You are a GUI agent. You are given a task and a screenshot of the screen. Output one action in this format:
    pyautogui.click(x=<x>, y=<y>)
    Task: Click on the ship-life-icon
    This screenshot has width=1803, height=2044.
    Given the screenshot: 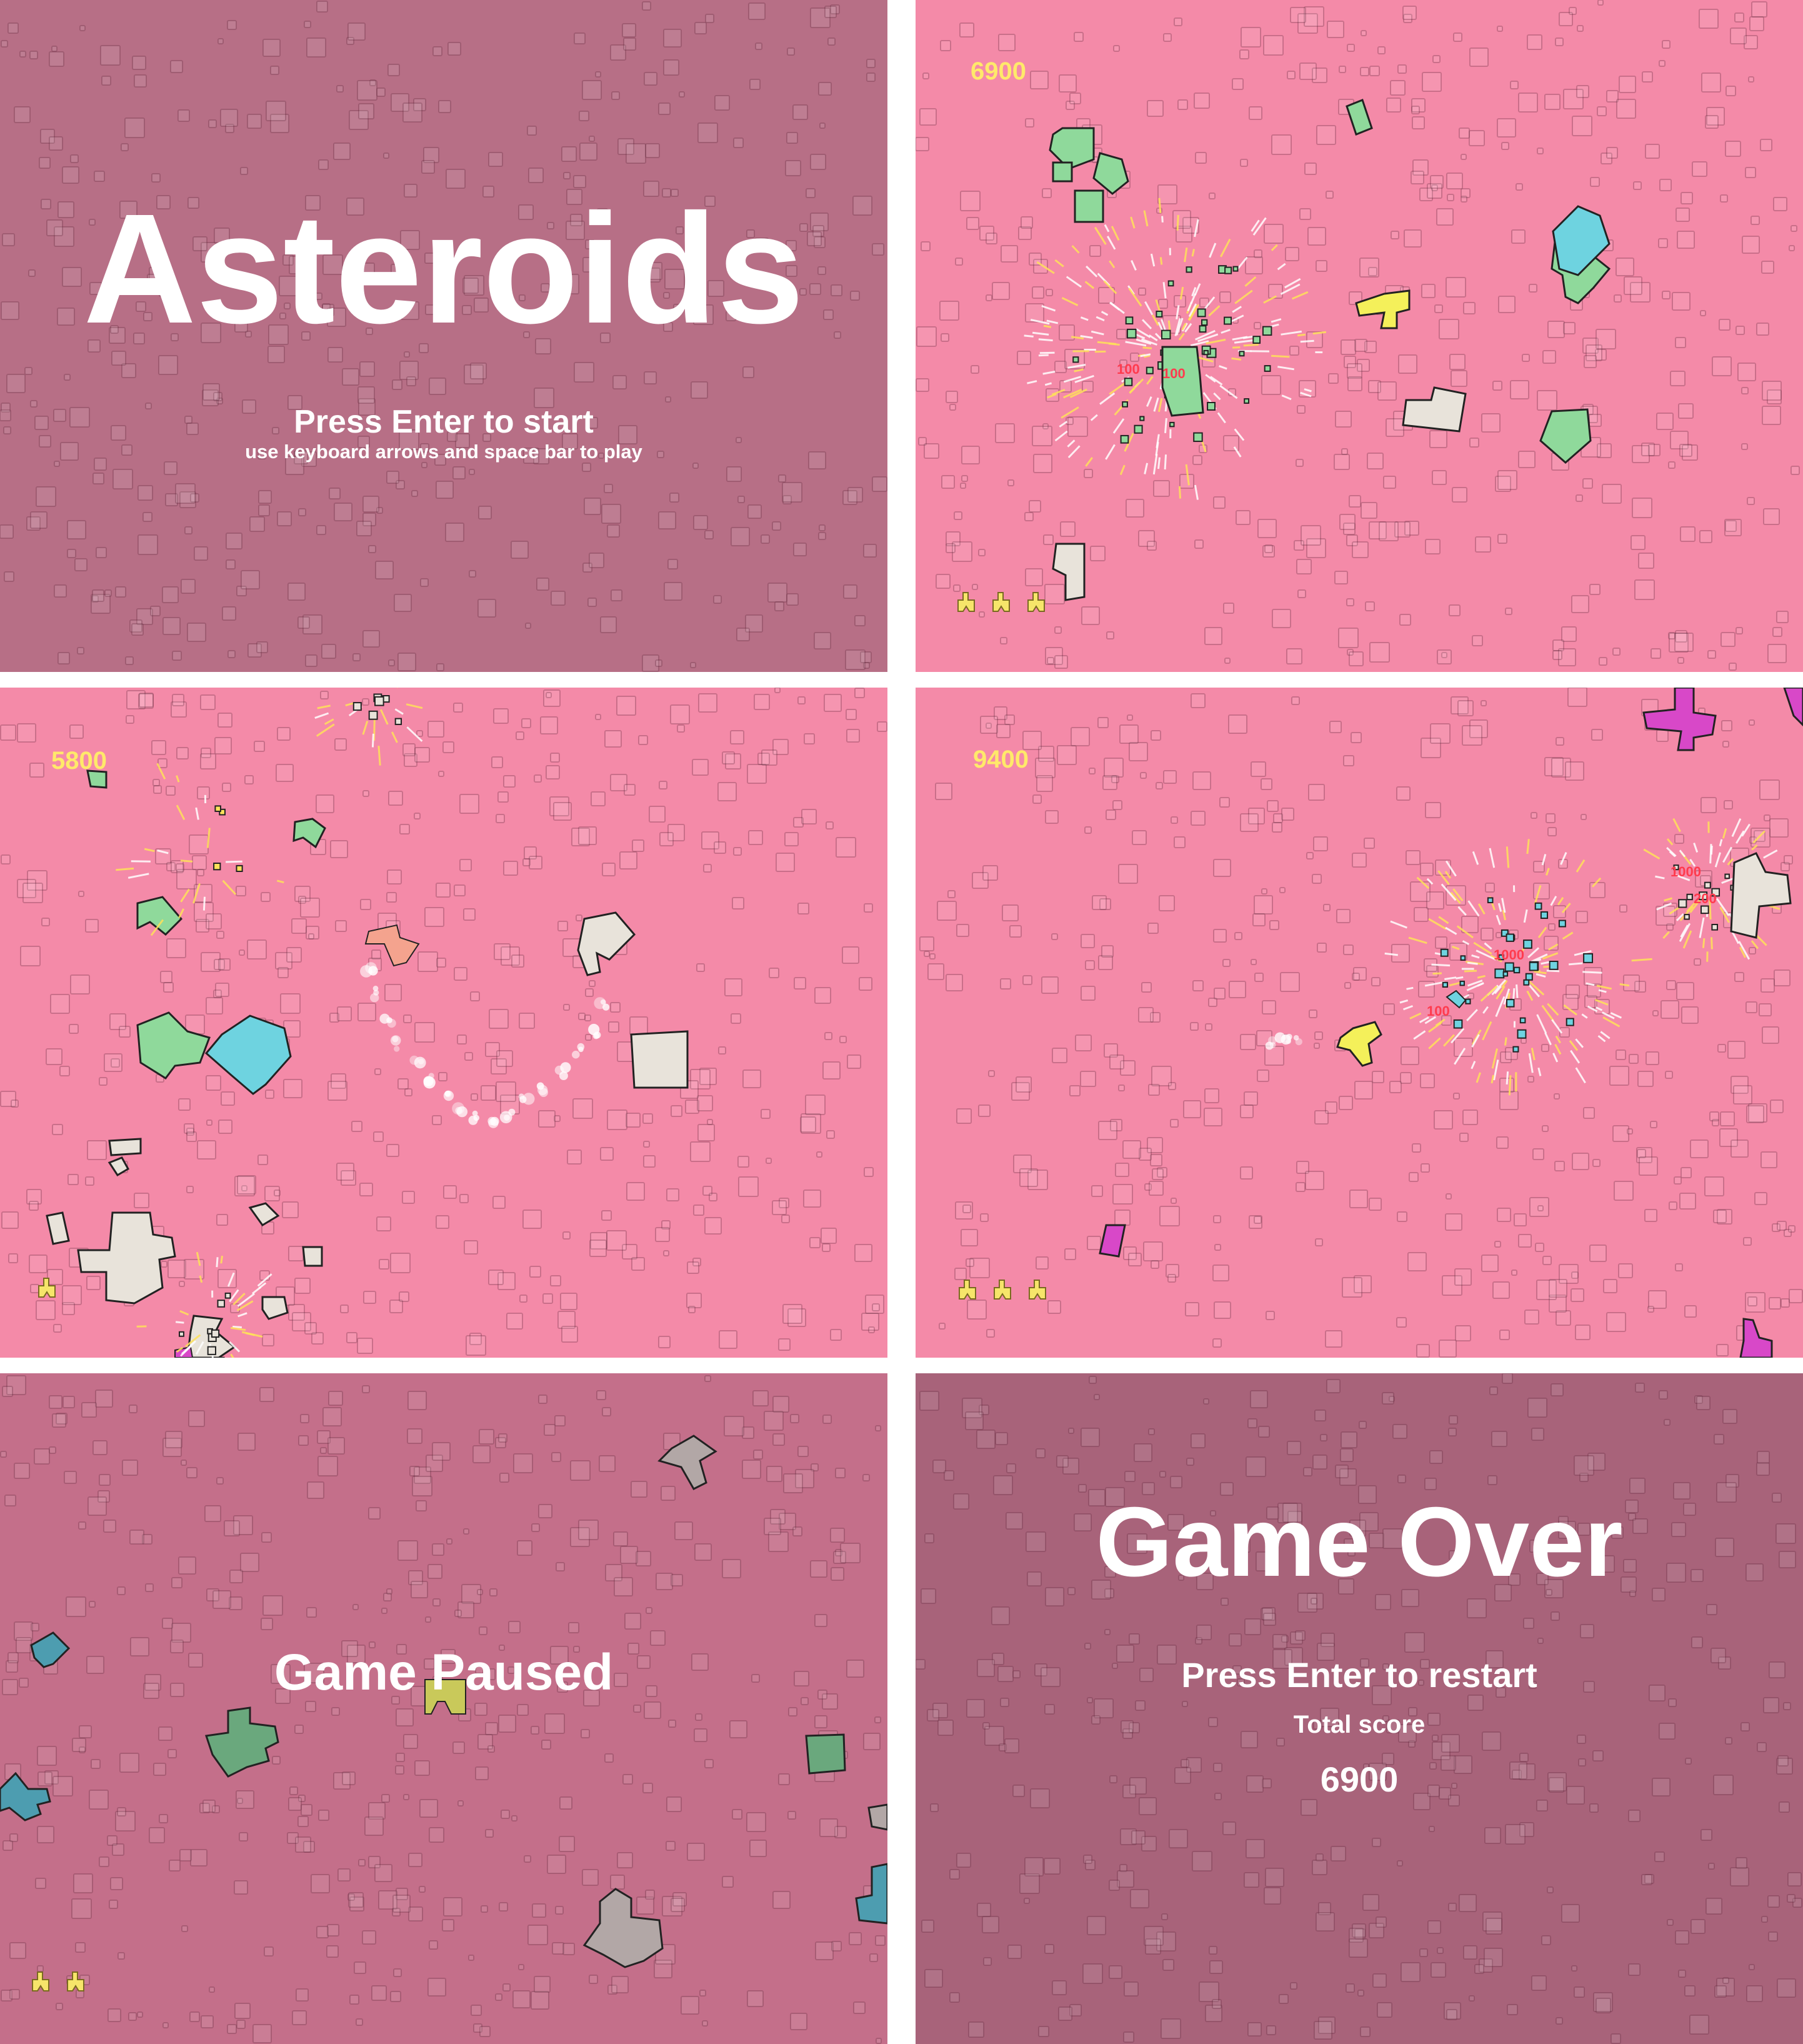 What is the action you would take?
    pyautogui.click(x=75, y=1981)
    